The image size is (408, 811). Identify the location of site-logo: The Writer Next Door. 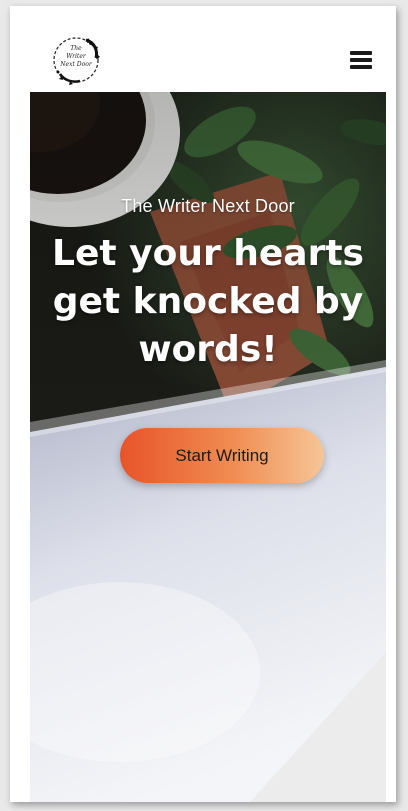
(76, 60).